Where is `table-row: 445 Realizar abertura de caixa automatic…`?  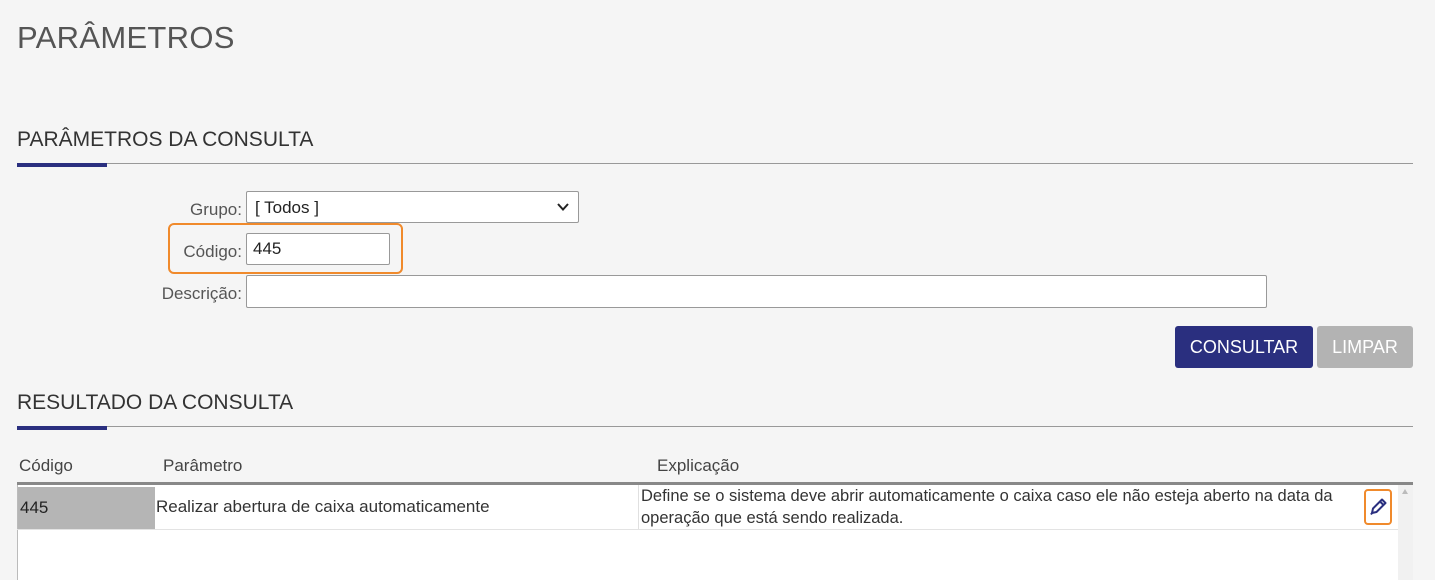 table-row: 445 Realizar abertura de caixa automatic… is located at coordinates (707, 507).